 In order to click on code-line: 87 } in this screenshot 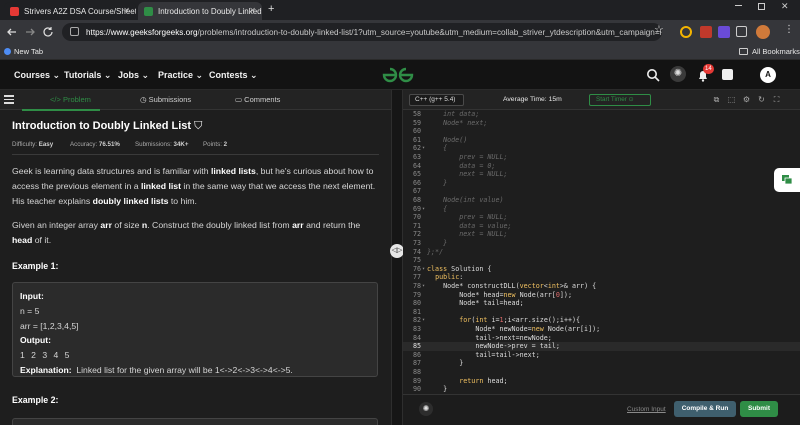, I will do `click(601, 363)`.